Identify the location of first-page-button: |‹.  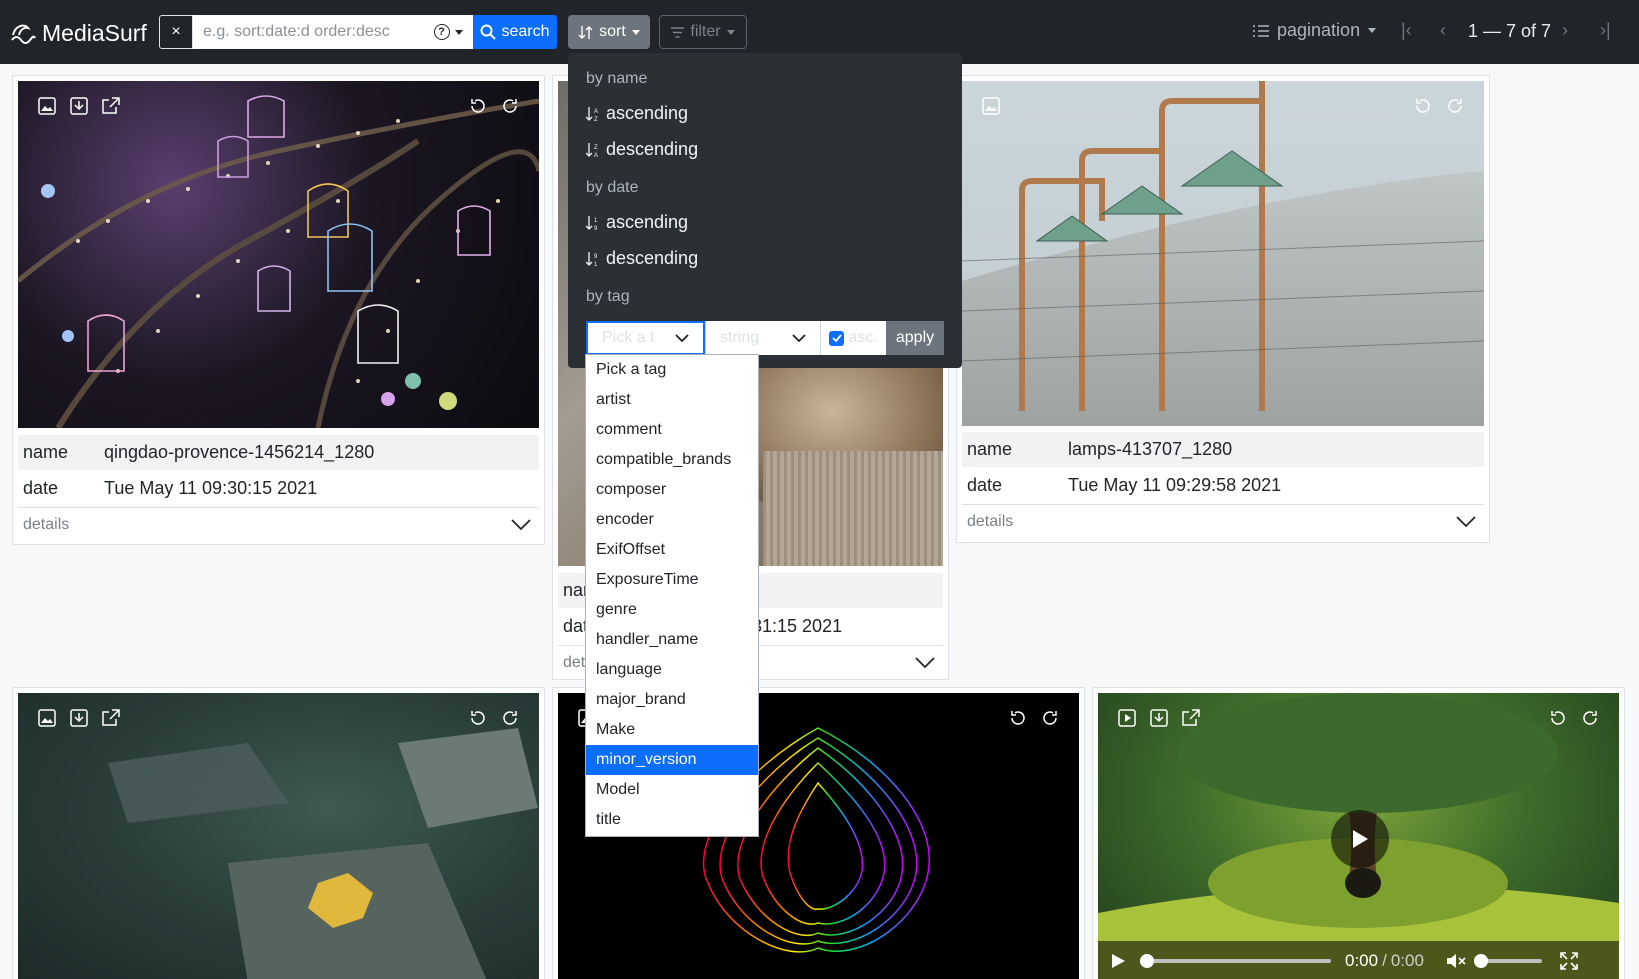
(1406, 30).